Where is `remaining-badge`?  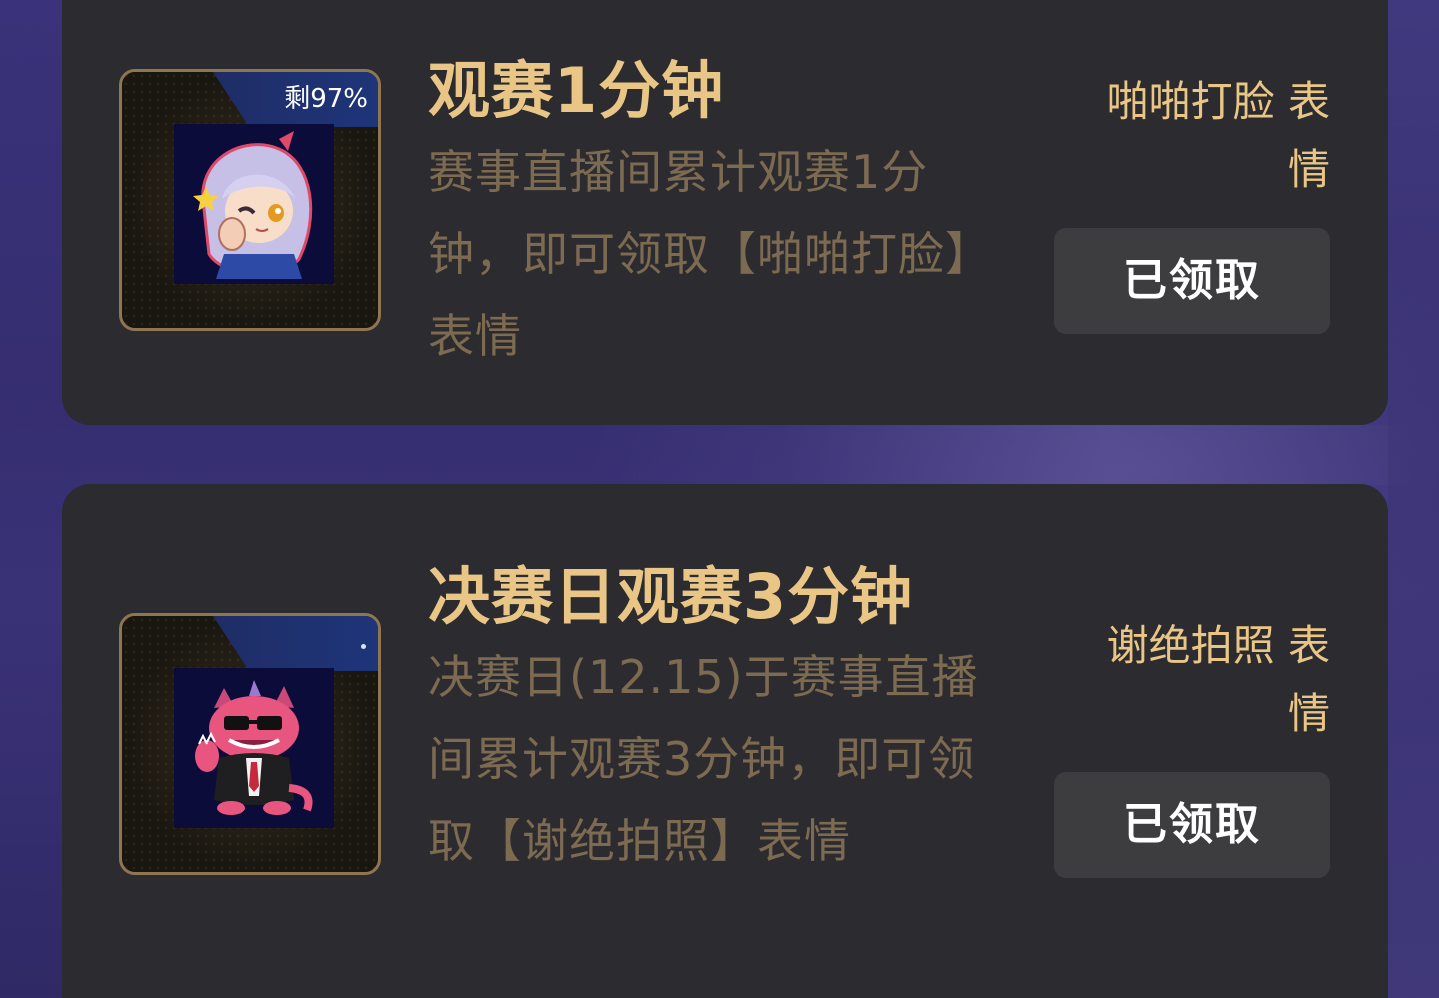 remaining-badge is located at coordinates (295, 643).